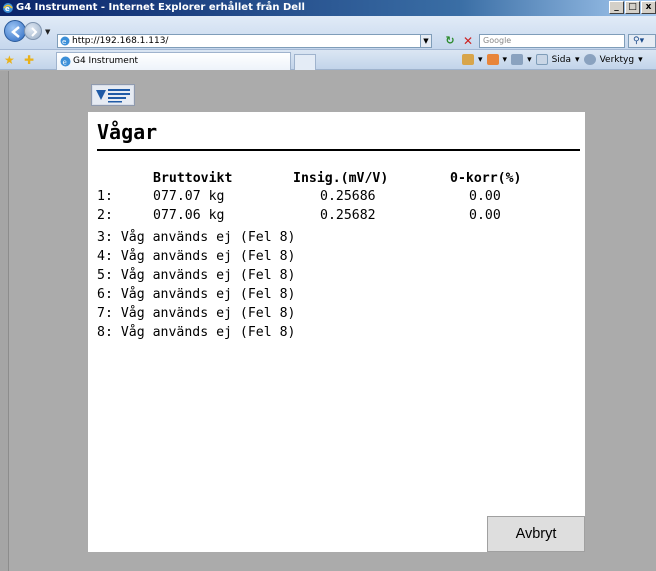 The height and width of the screenshot is (571, 656). Describe the element at coordinates (328, 60) in the screenshot. I see `tab-toolbar: ★ ✚ e G4 Instrument ▾ ▾ ▾ Sida ▾ Verktyg ▾` at that location.